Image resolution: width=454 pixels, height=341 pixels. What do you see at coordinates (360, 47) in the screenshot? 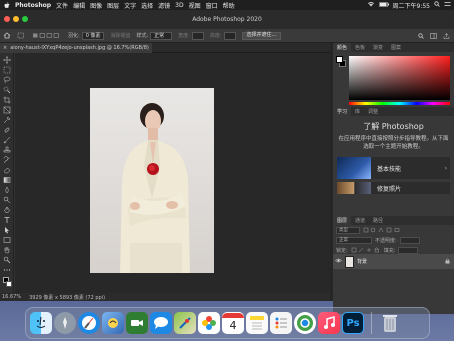
I see `tab-swatches: 色板` at bounding box center [360, 47].